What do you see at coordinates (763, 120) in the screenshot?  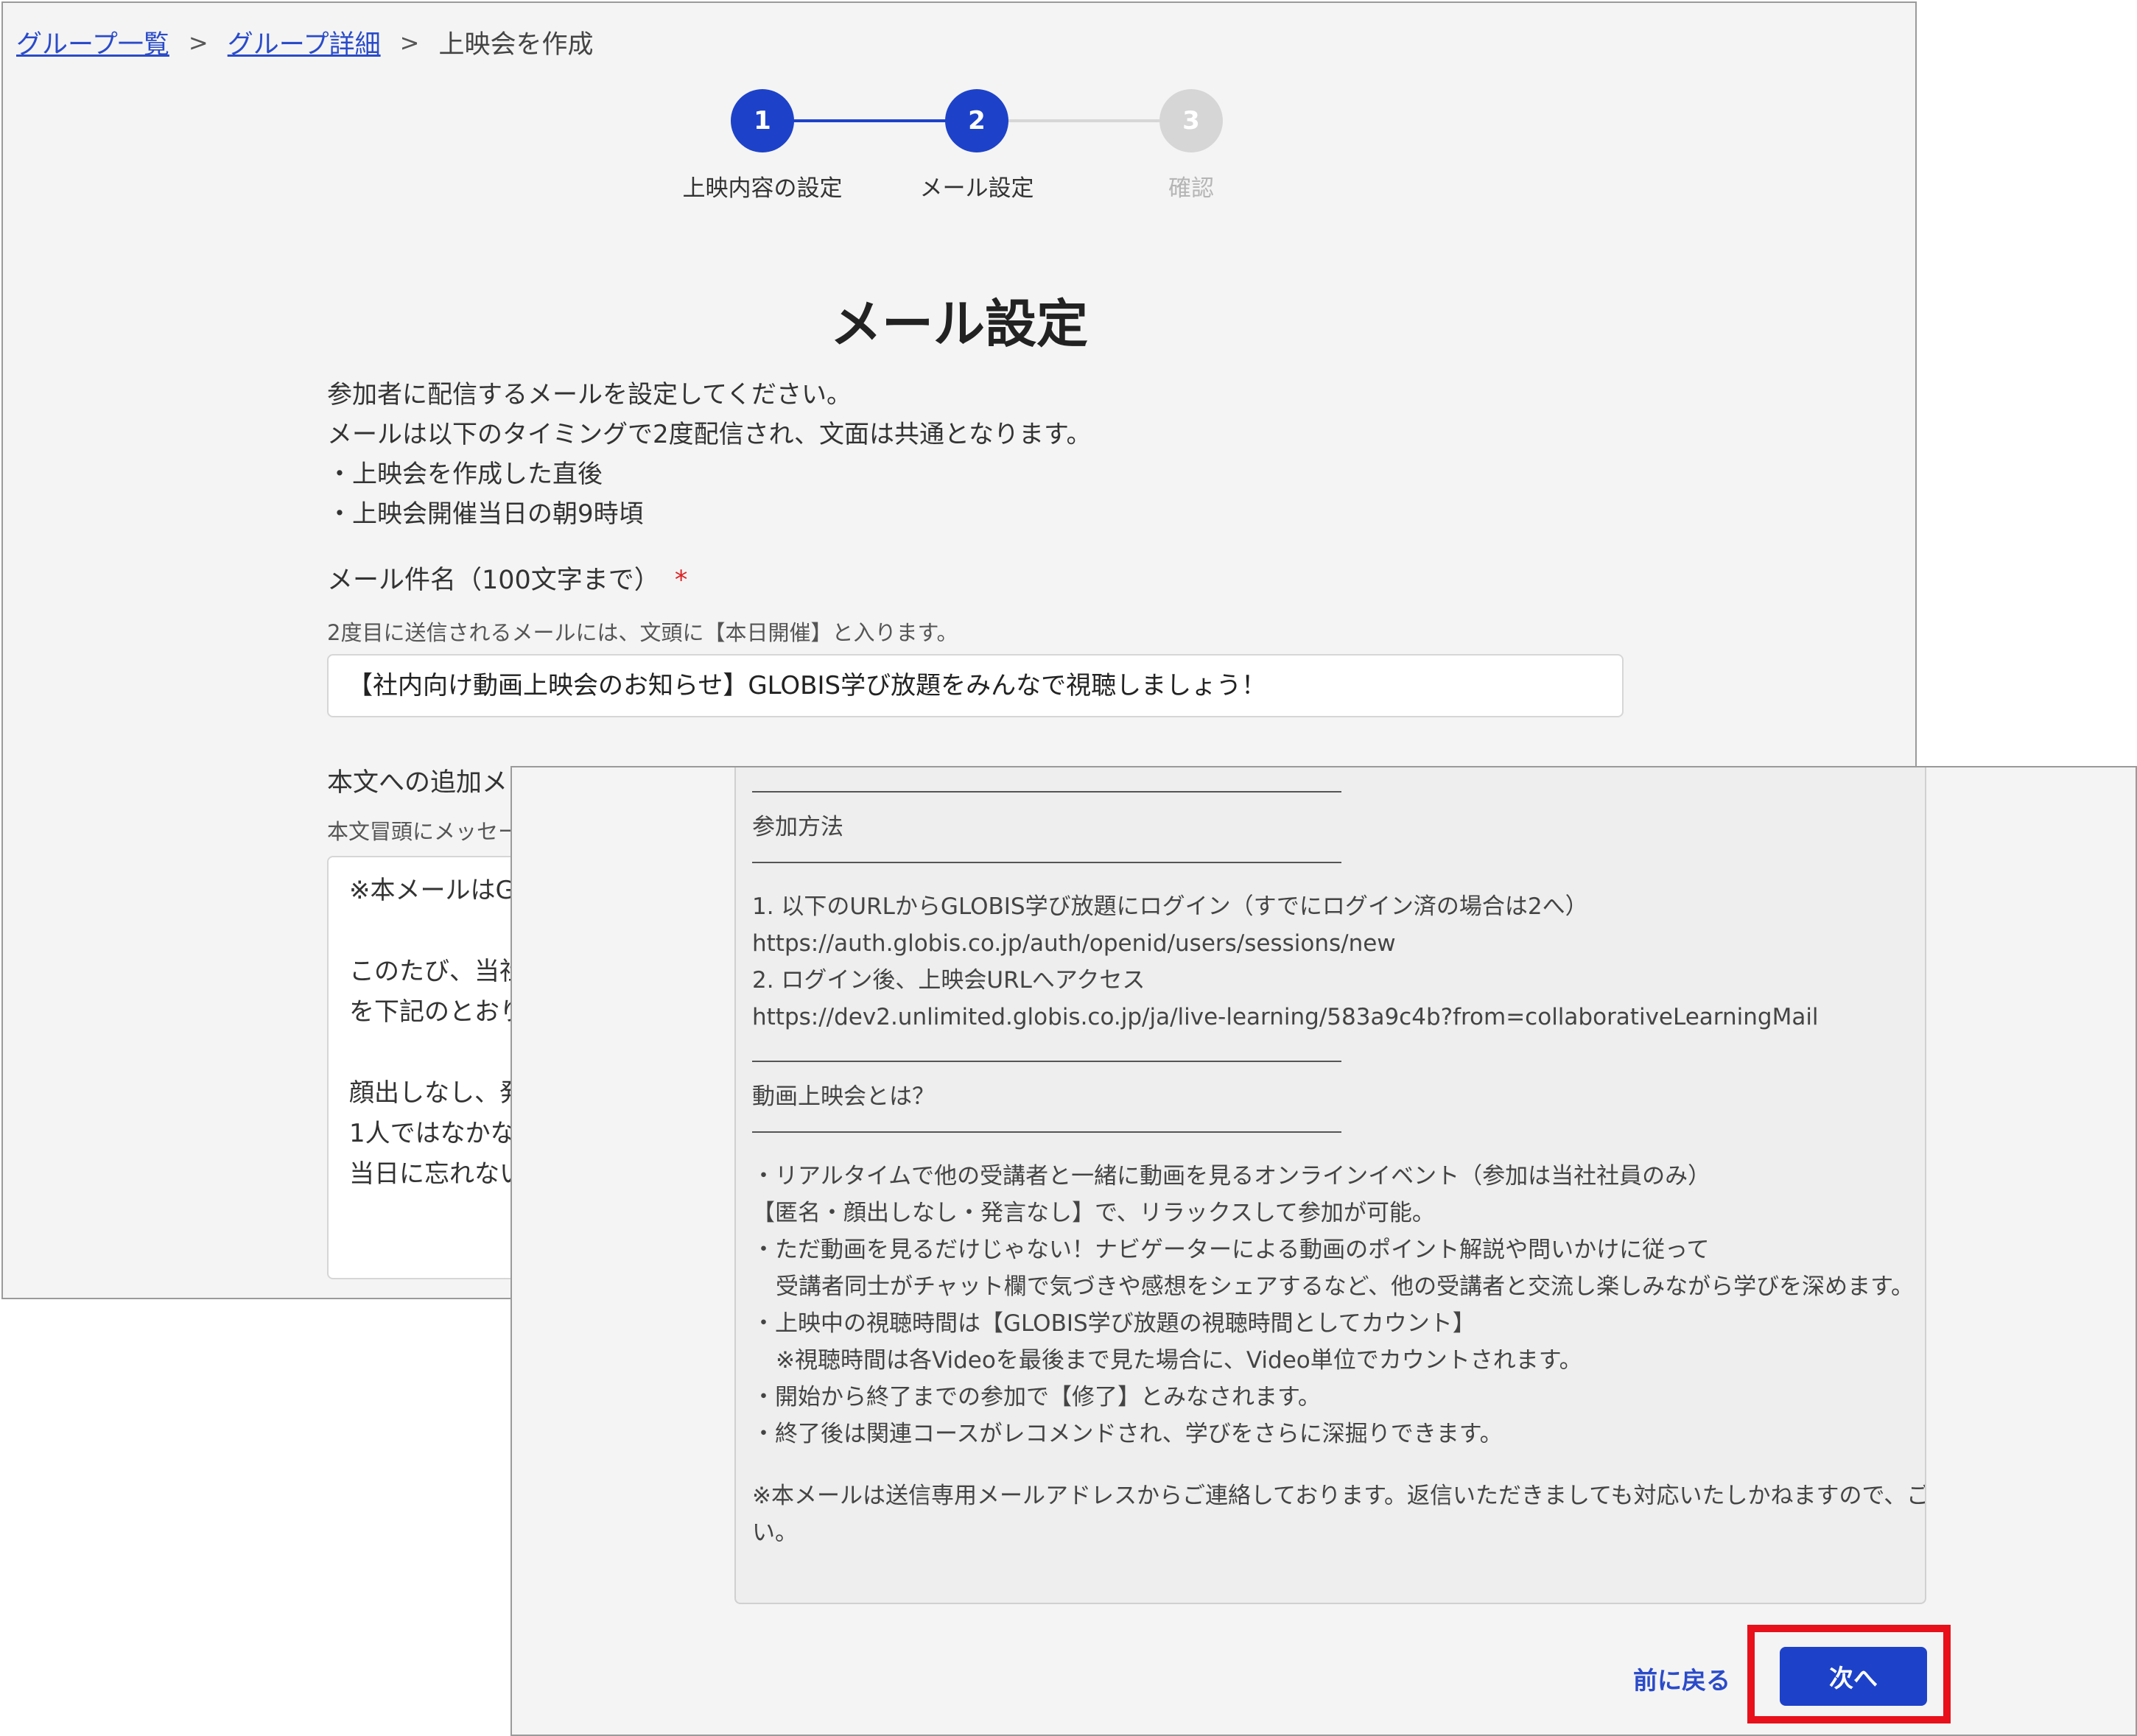 I see `step-1-circle: 1` at bounding box center [763, 120].